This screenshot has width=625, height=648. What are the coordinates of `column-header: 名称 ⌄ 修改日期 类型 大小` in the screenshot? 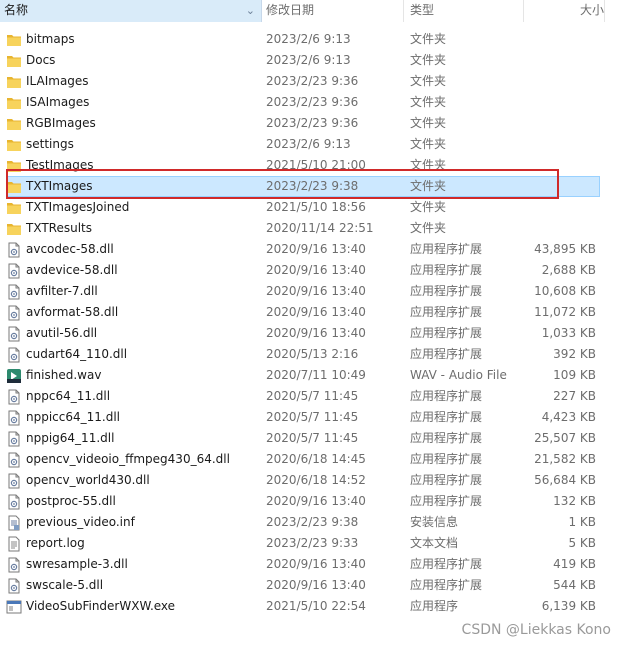 It's located at (302, 11).